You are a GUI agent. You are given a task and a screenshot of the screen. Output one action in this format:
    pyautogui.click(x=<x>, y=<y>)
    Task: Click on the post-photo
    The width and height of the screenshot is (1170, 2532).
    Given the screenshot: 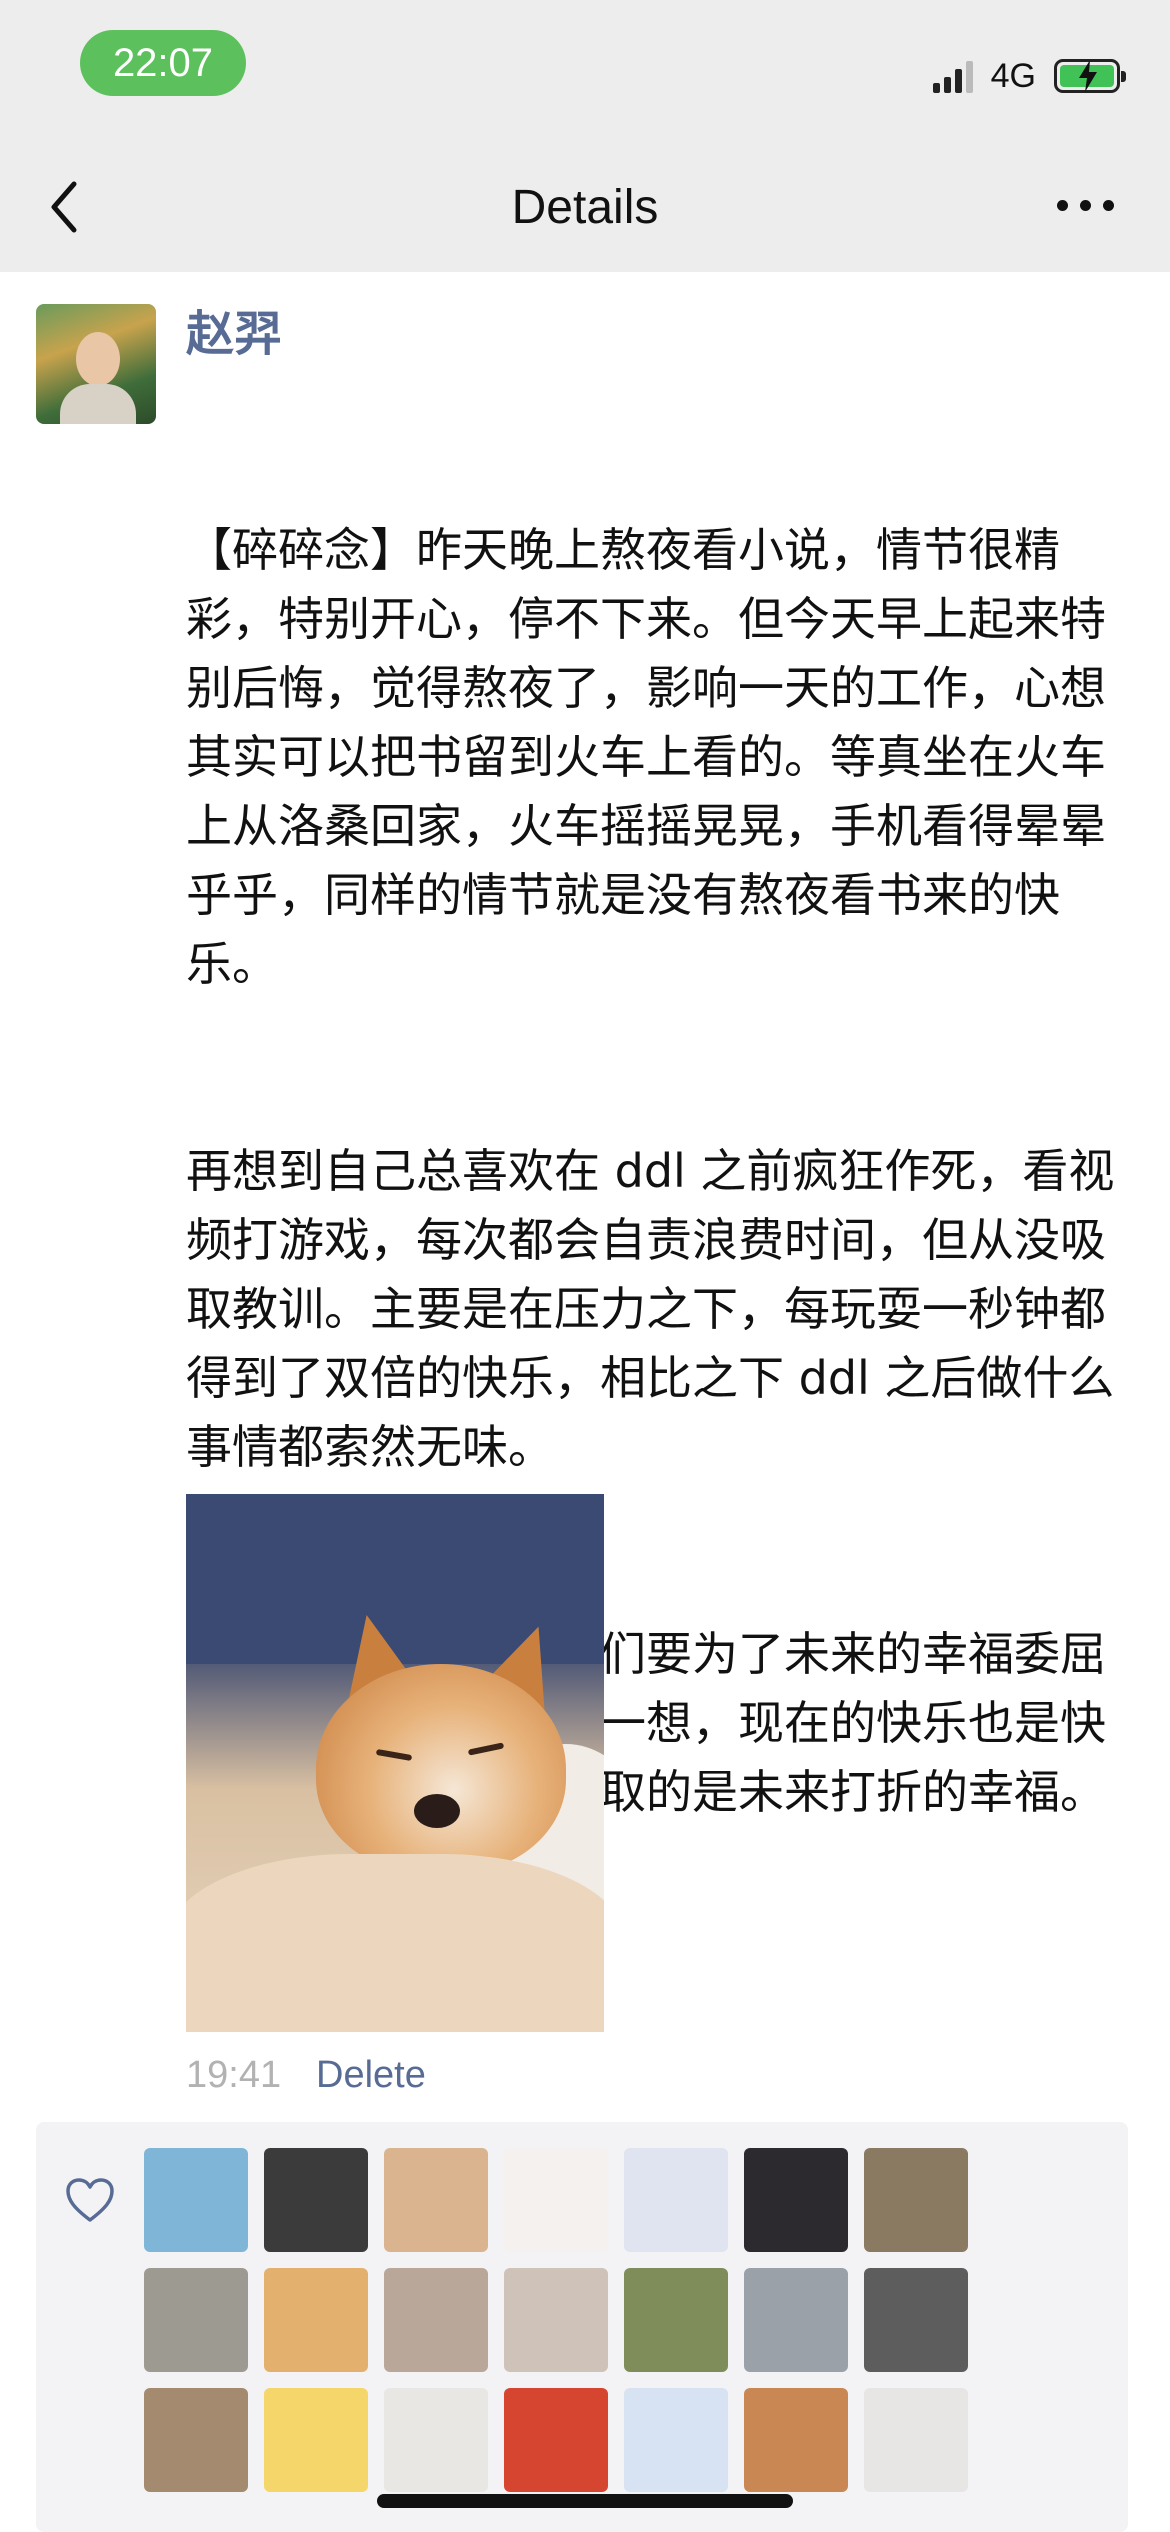 What is the action you would take?
    pyautogui.click(x=395, y=1763)
    